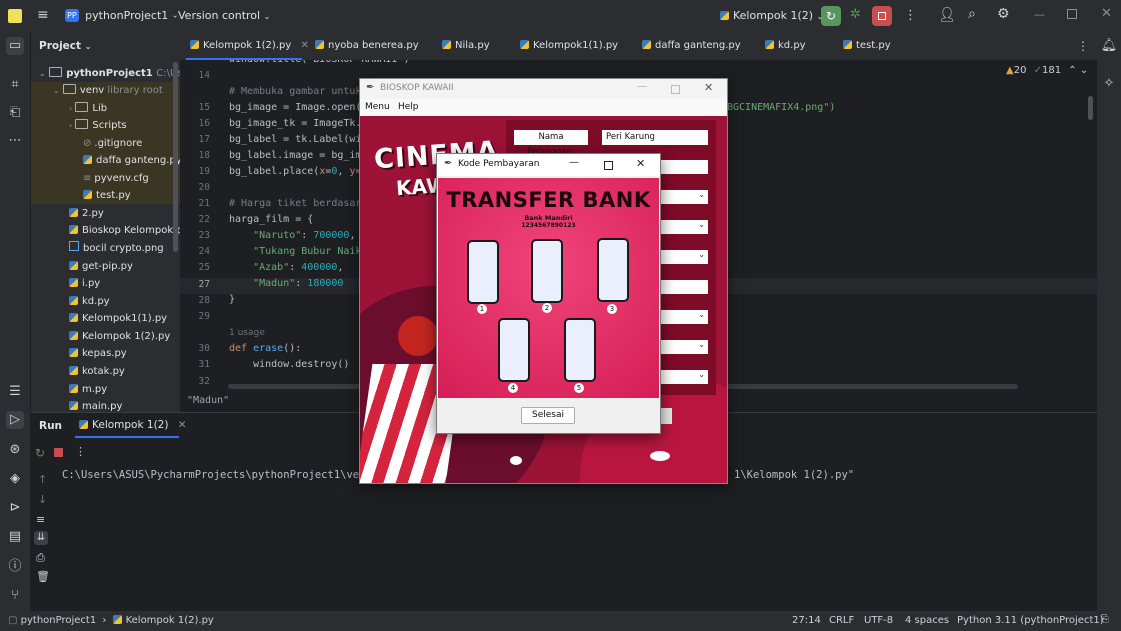  I want to click on tree-item-file: 2.py, so click(86, 213).